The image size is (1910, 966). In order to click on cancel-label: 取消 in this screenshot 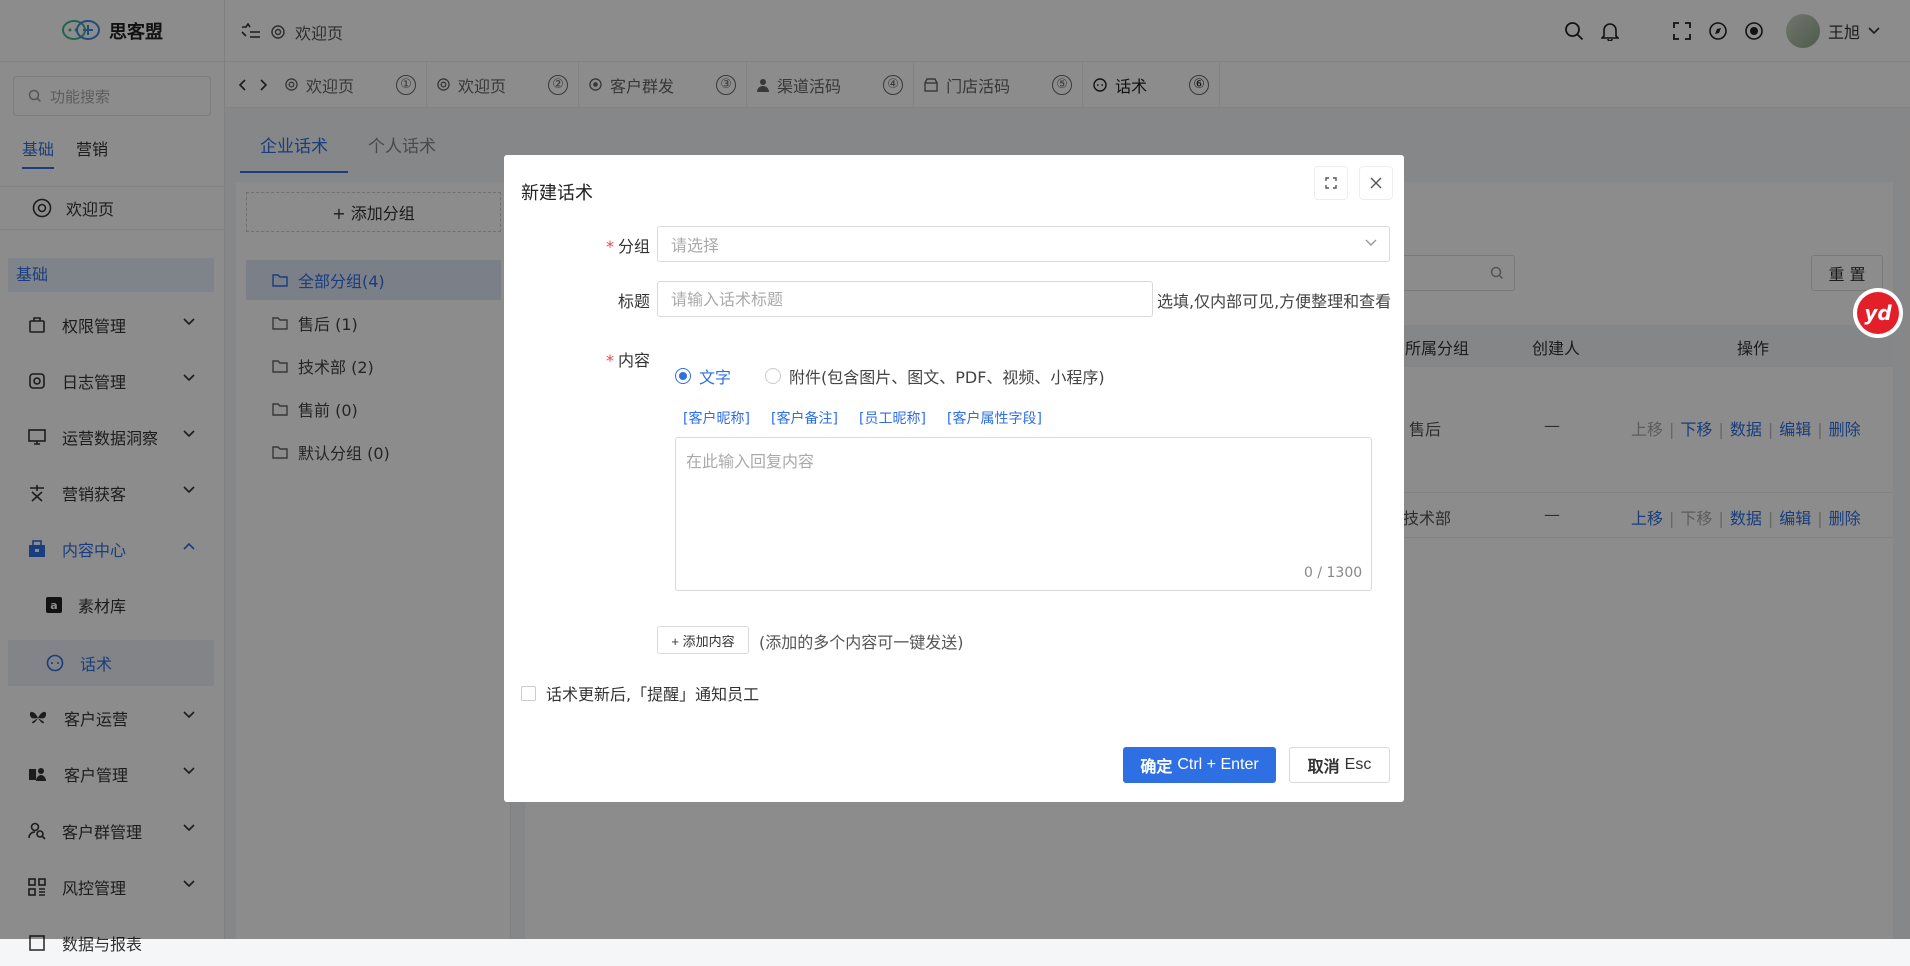, I will do `click(1323, 767)`.